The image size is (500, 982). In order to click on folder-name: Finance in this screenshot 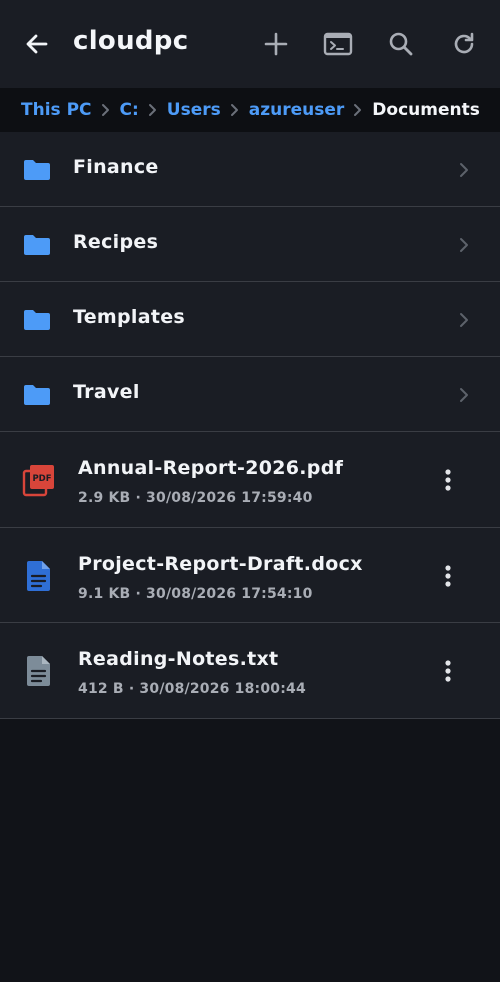, I will do `click(116, 167)`.